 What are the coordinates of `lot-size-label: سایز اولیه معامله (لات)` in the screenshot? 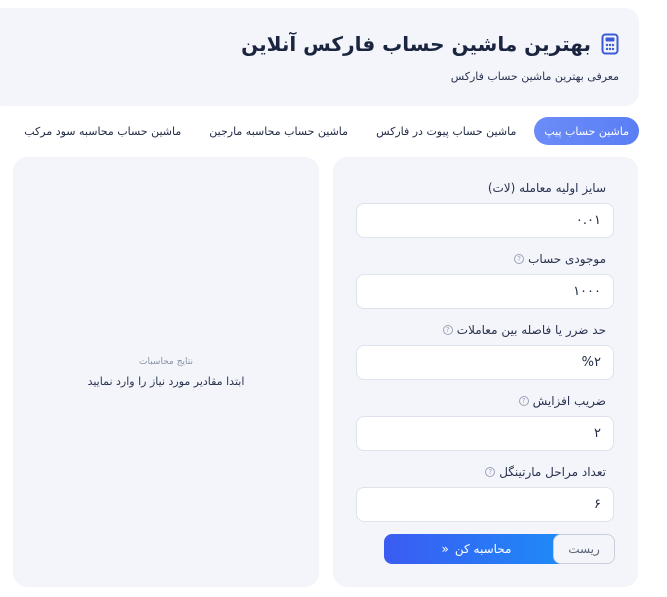 It's located at (547, 188).